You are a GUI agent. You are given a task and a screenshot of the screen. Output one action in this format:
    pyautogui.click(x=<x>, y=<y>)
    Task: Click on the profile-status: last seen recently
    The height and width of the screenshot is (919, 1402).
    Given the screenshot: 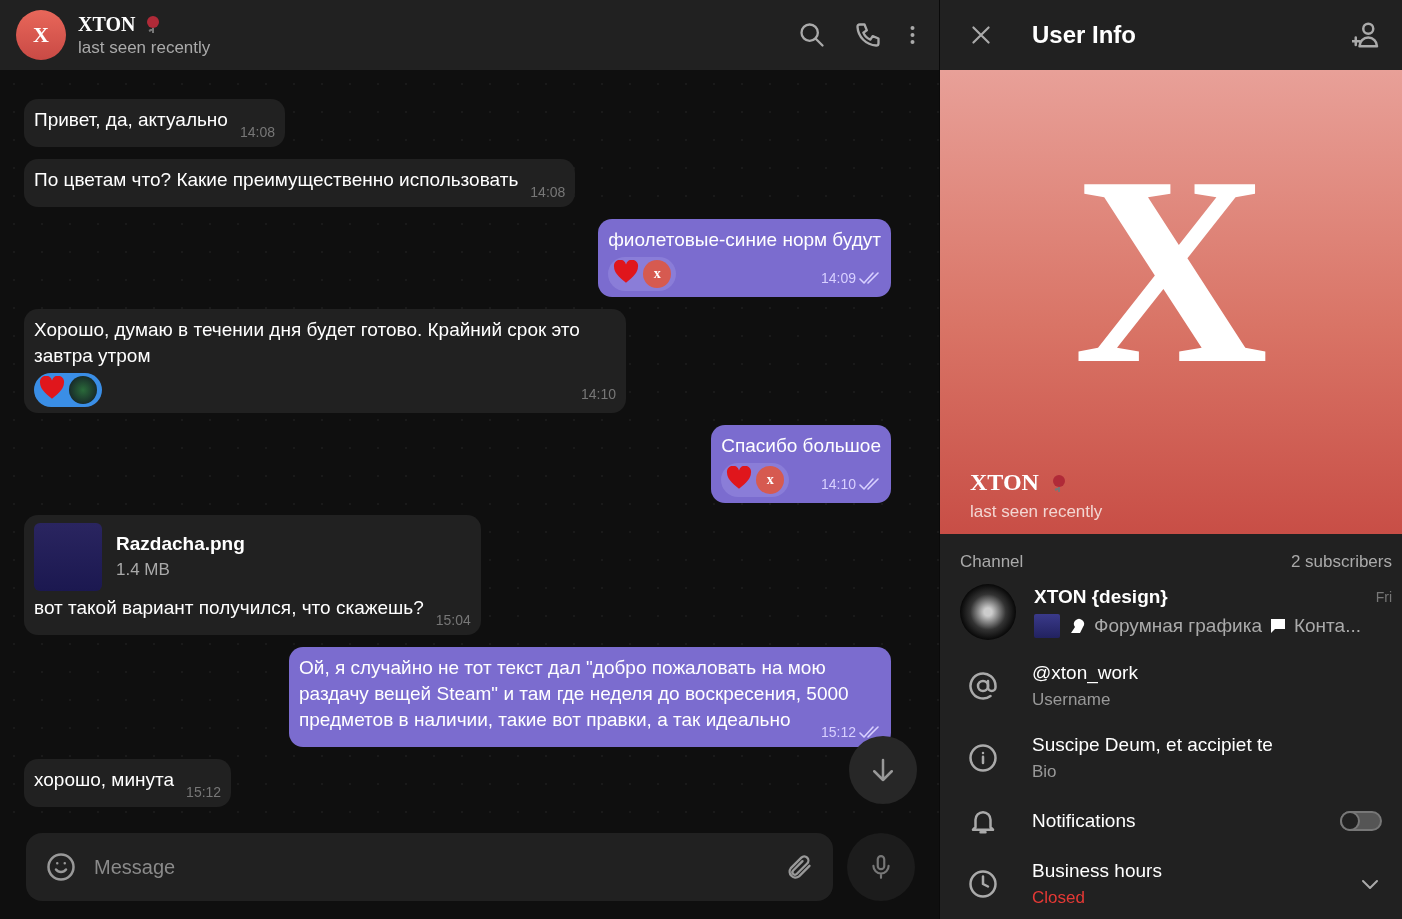 What is the action you would take?
    pyautogui.click(x=1037, y=512)
    